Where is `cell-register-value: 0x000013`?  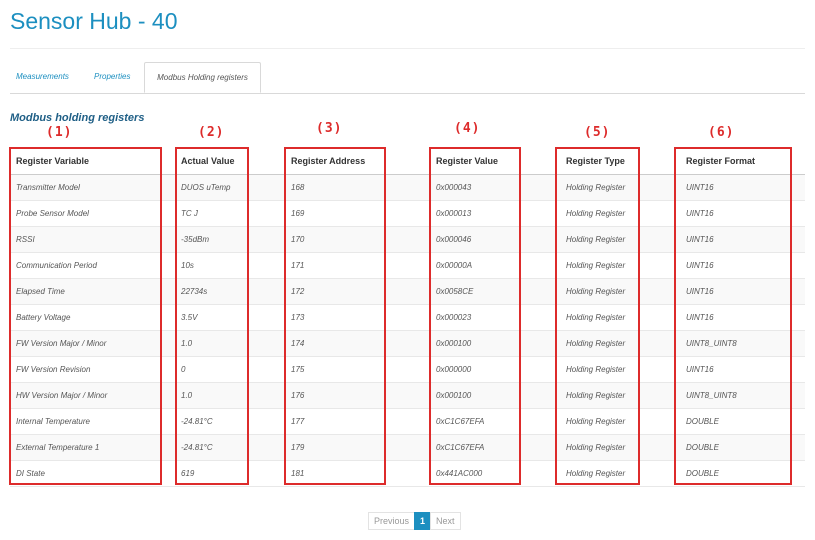 cell-register-value: 0x000013 is located at coordinates (495, 213).